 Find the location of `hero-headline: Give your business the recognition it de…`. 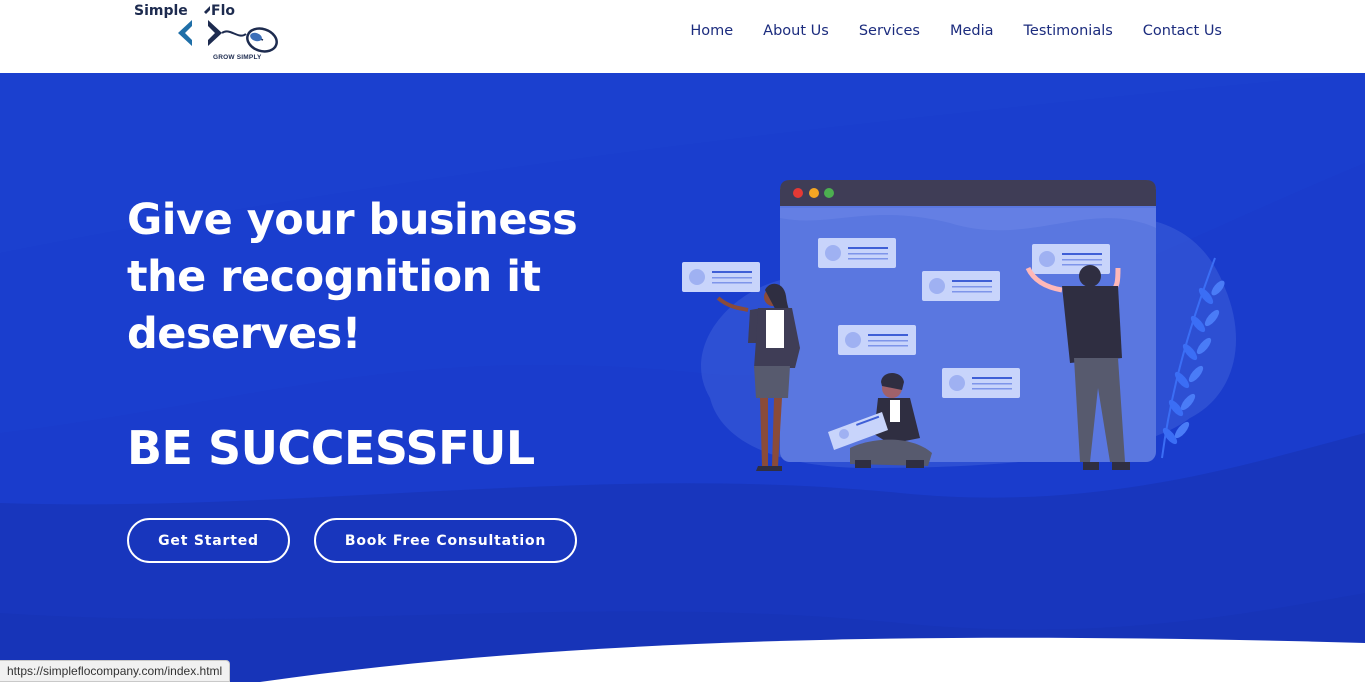

hero-headline: Give your business the recognition it de… is located at coordinates (387, 277).